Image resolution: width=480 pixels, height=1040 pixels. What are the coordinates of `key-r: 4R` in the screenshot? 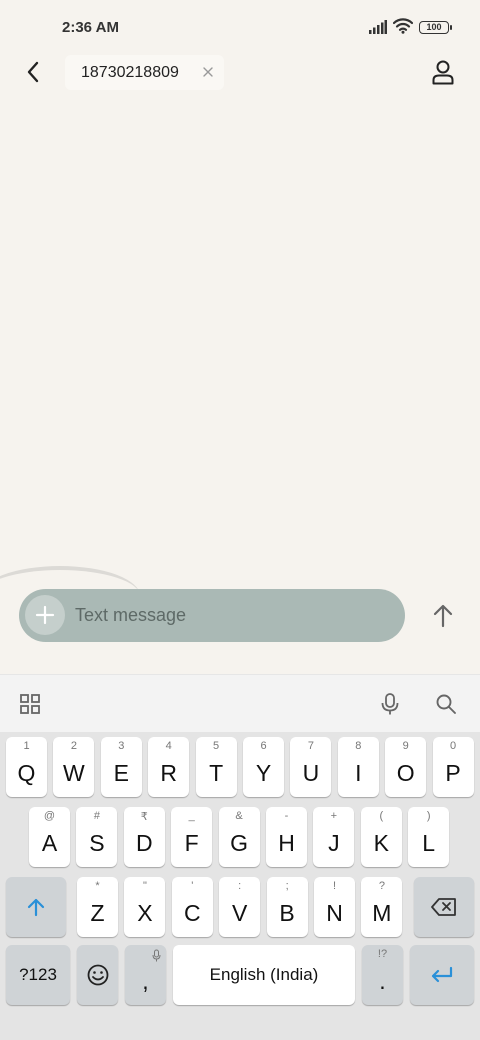 It's located at (169, 767).